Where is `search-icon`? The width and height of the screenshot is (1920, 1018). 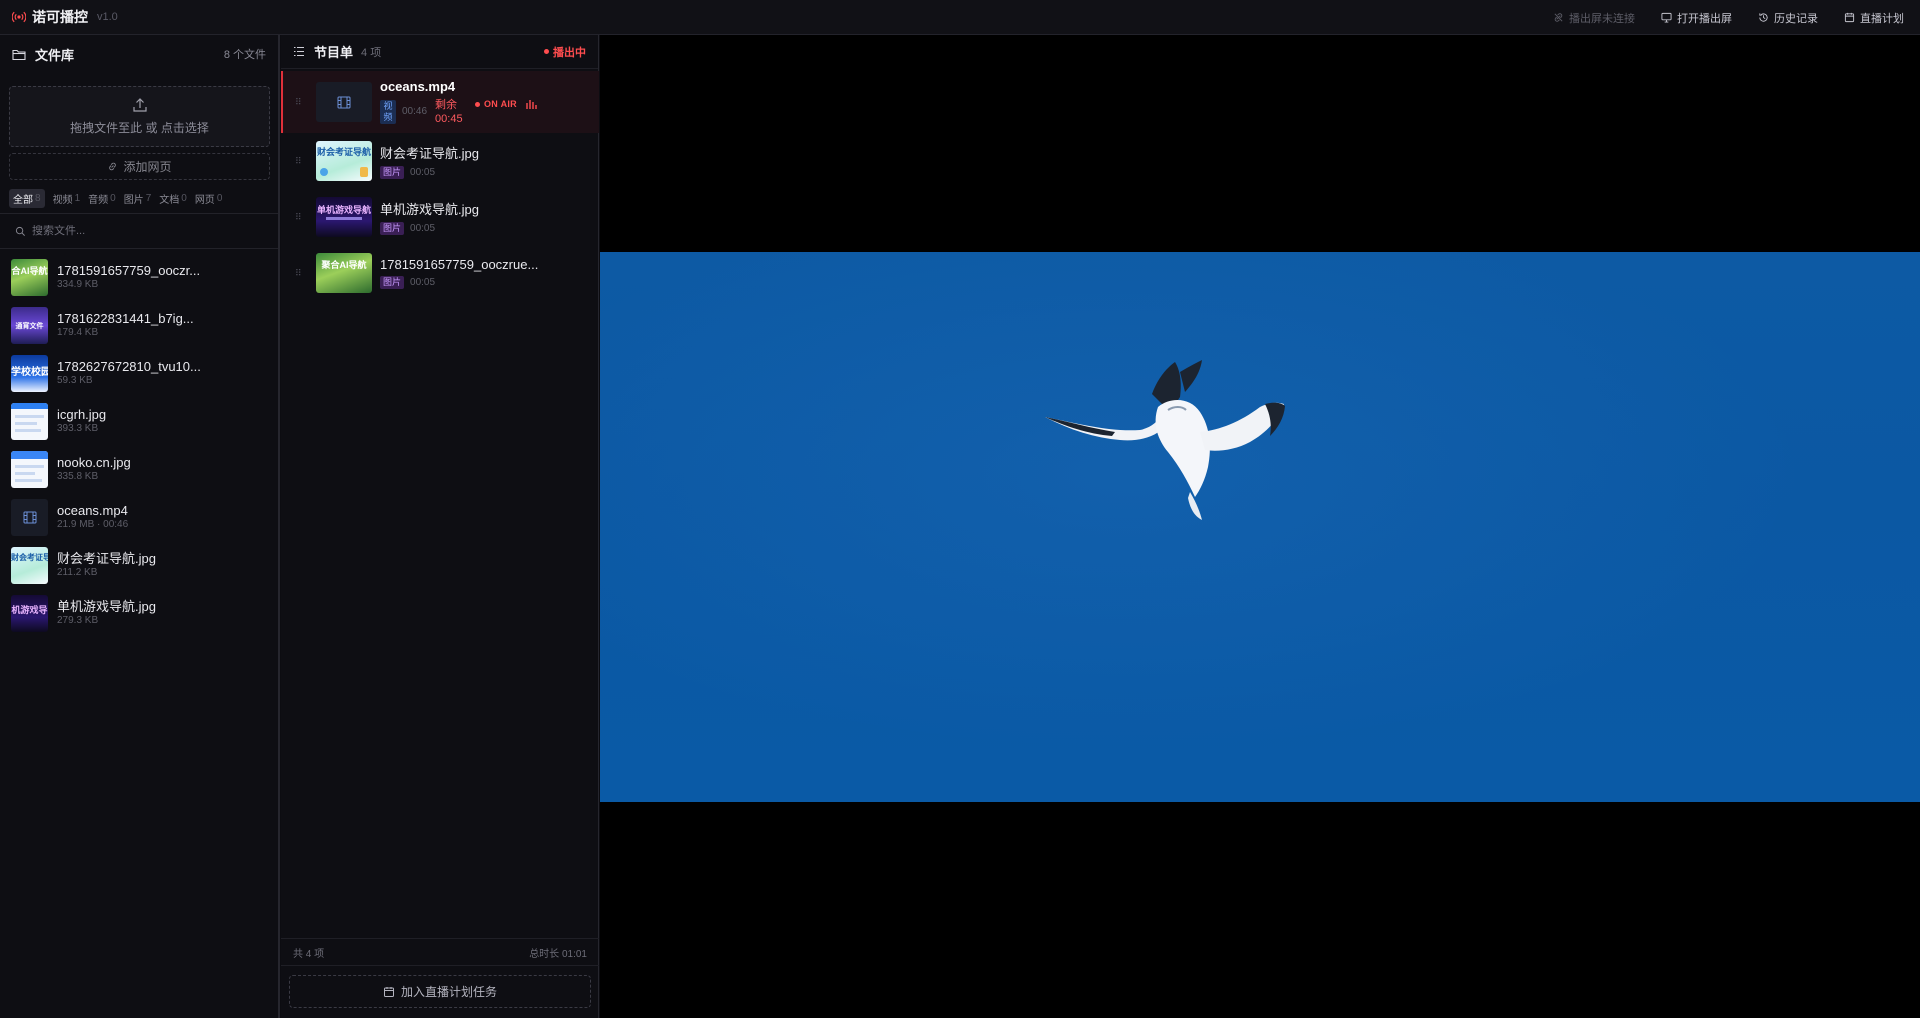 search-icon is located at coordinates (20, 231).